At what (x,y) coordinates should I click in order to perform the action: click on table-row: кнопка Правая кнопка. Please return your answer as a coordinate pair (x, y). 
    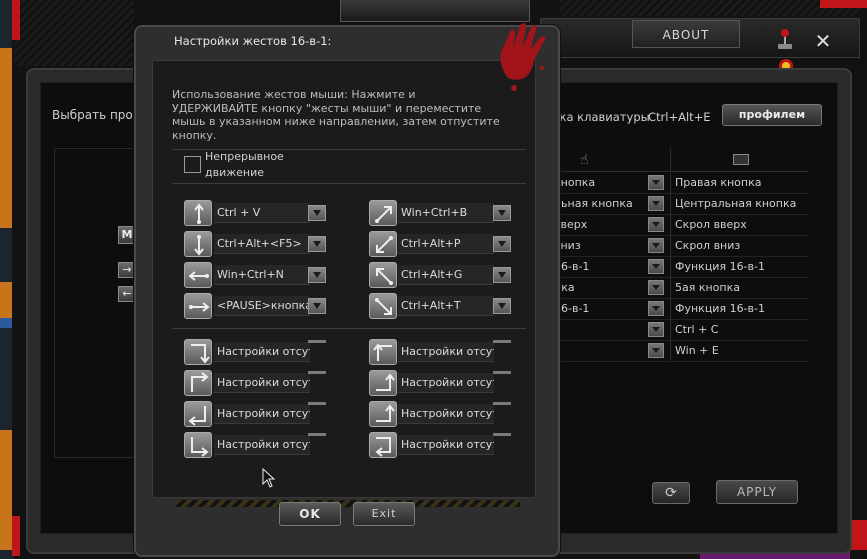
    Looking at the image, I should click on (674, 183).